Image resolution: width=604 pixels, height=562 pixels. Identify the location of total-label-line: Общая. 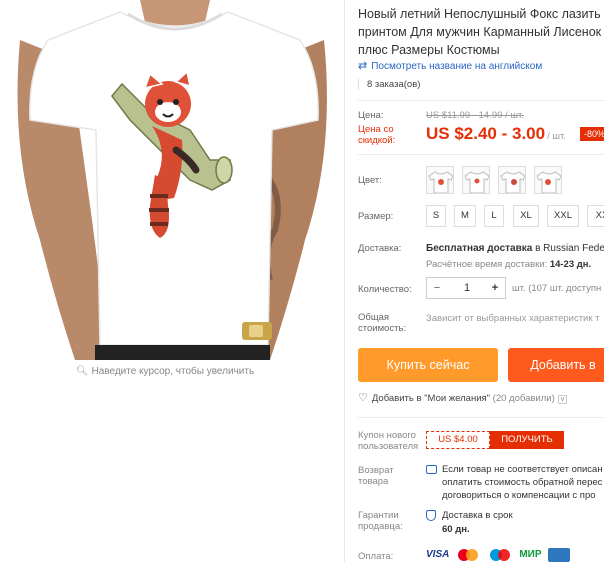
(374, 317).